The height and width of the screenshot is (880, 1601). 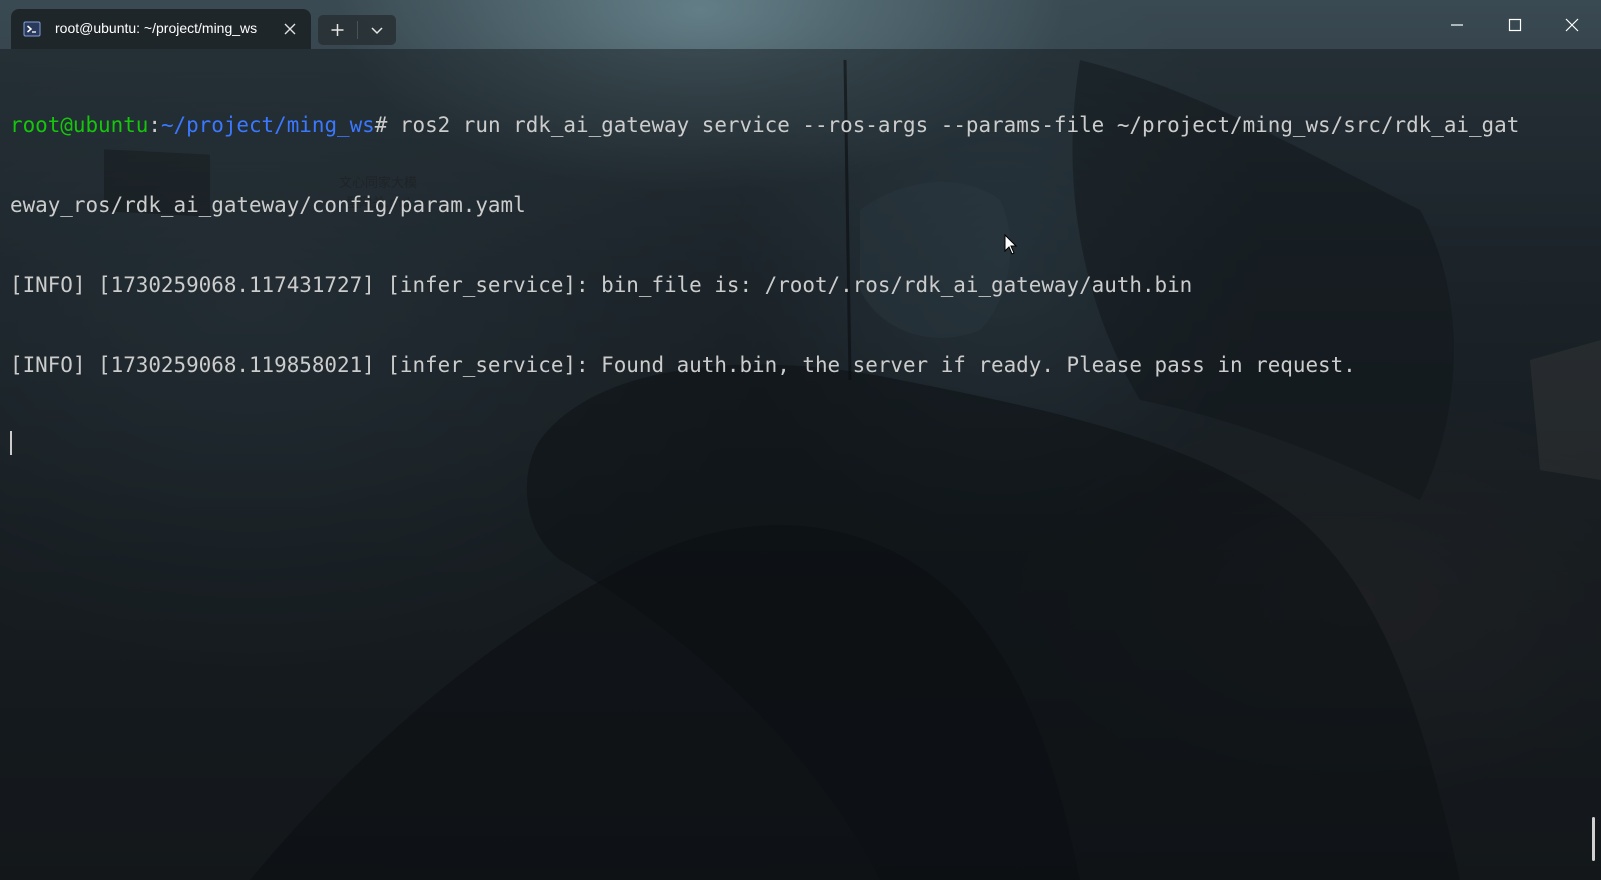 What do you see at coordinates (1594, 464) in the screenshot?
I see `terminal-scrollbar` at bounding box center [1594, 464].